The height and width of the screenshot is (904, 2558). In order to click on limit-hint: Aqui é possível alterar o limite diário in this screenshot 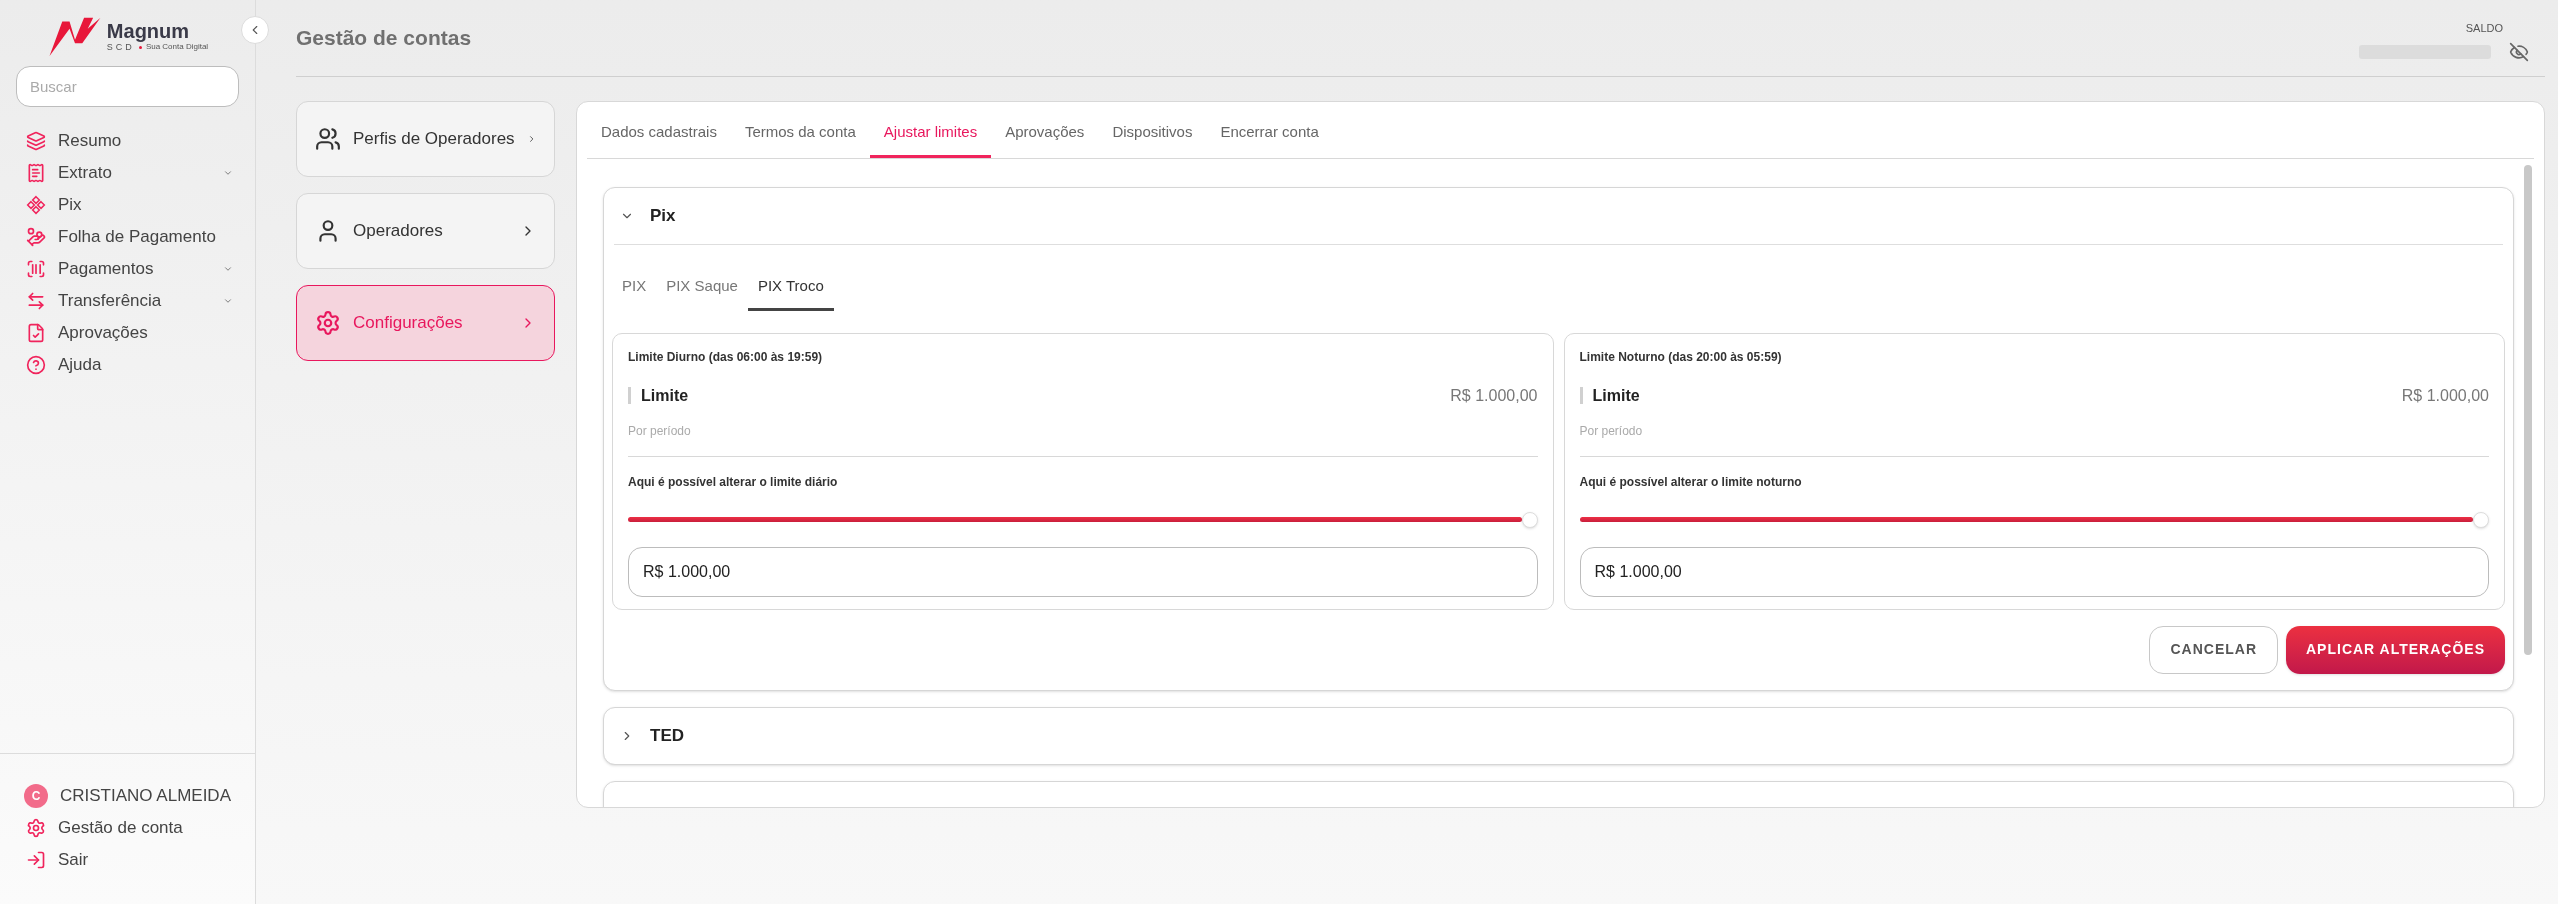, I will do `click(733, 482)`.